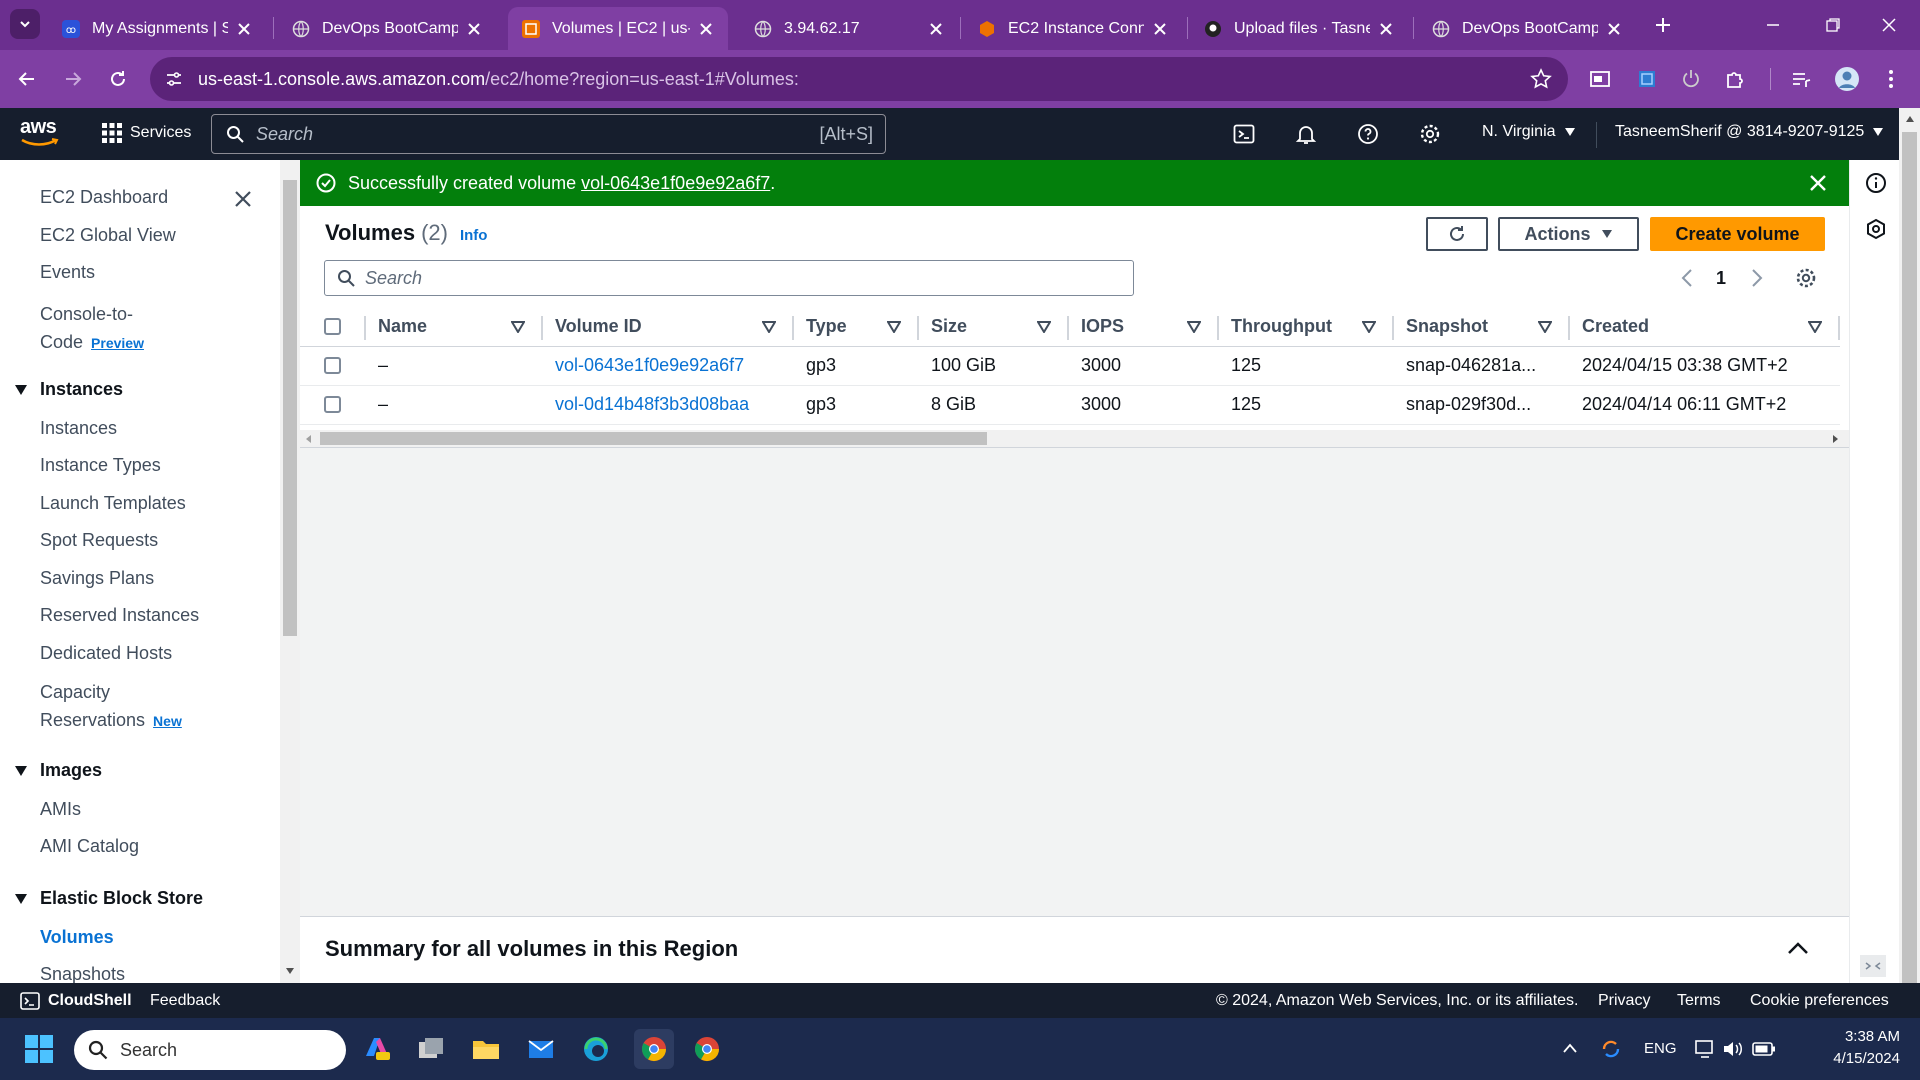 The image size is (1920, 1080). Describe the element at coordinates (1624, 1001) in the screenshot. I see `privacy-link: Privacy` at that location.